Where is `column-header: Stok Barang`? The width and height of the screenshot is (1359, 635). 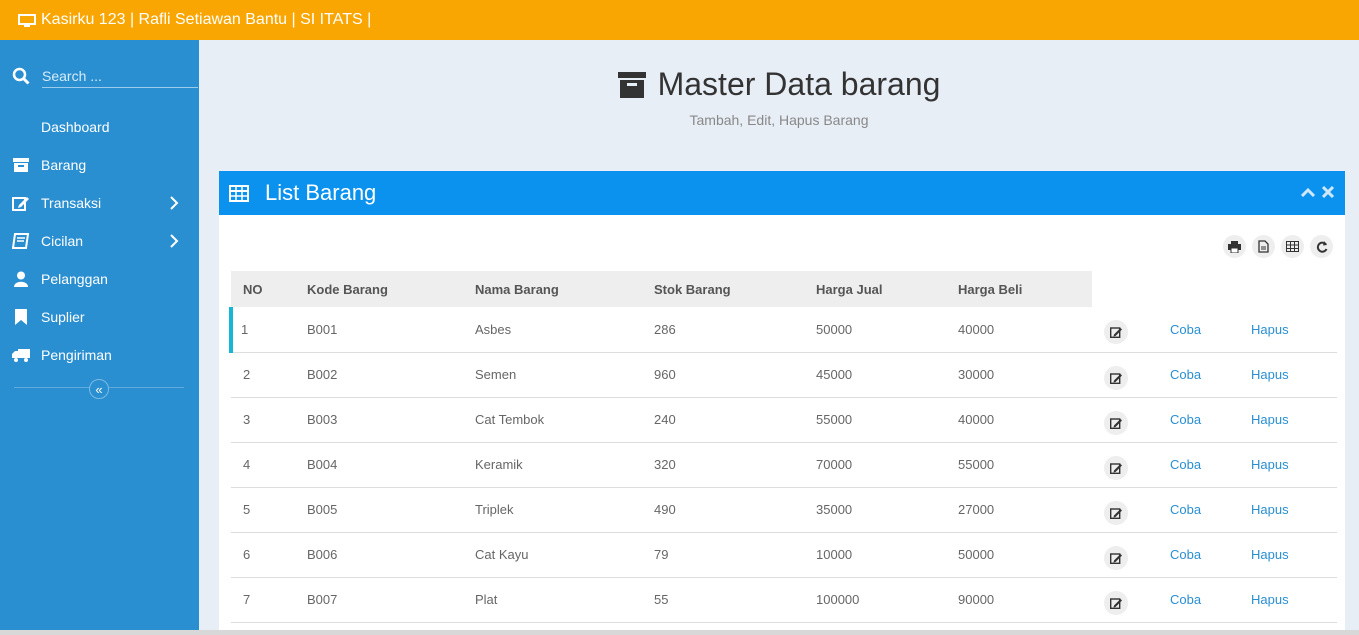 column-header: Stok Barang is located at coordinates (723, 289).